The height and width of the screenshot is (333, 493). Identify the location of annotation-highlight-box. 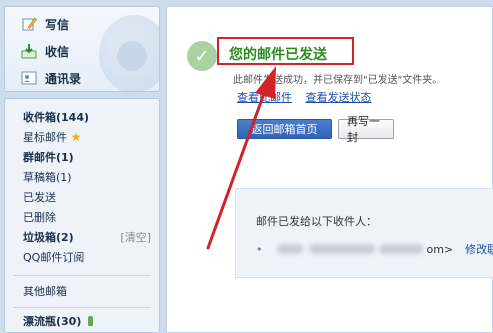
(285, 51).